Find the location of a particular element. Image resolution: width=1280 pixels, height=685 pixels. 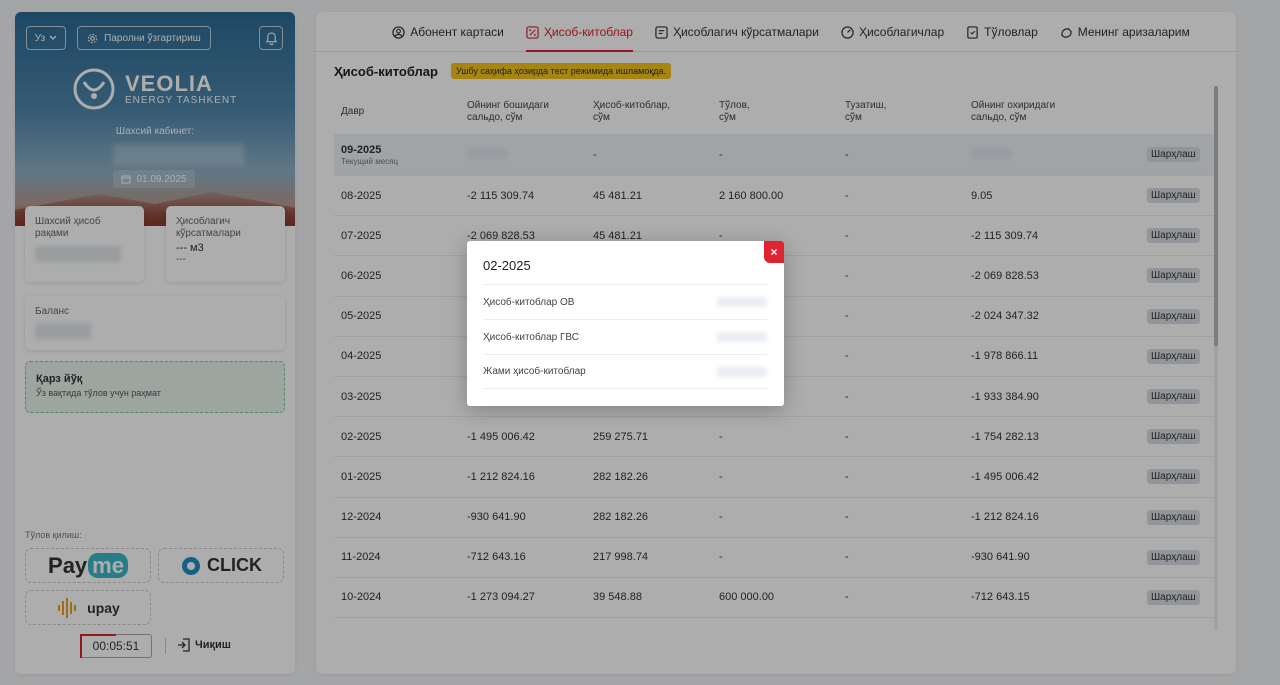

modal-row-label: Ҳисоб-китоблар ОВ is located at coordinates (529, 302).